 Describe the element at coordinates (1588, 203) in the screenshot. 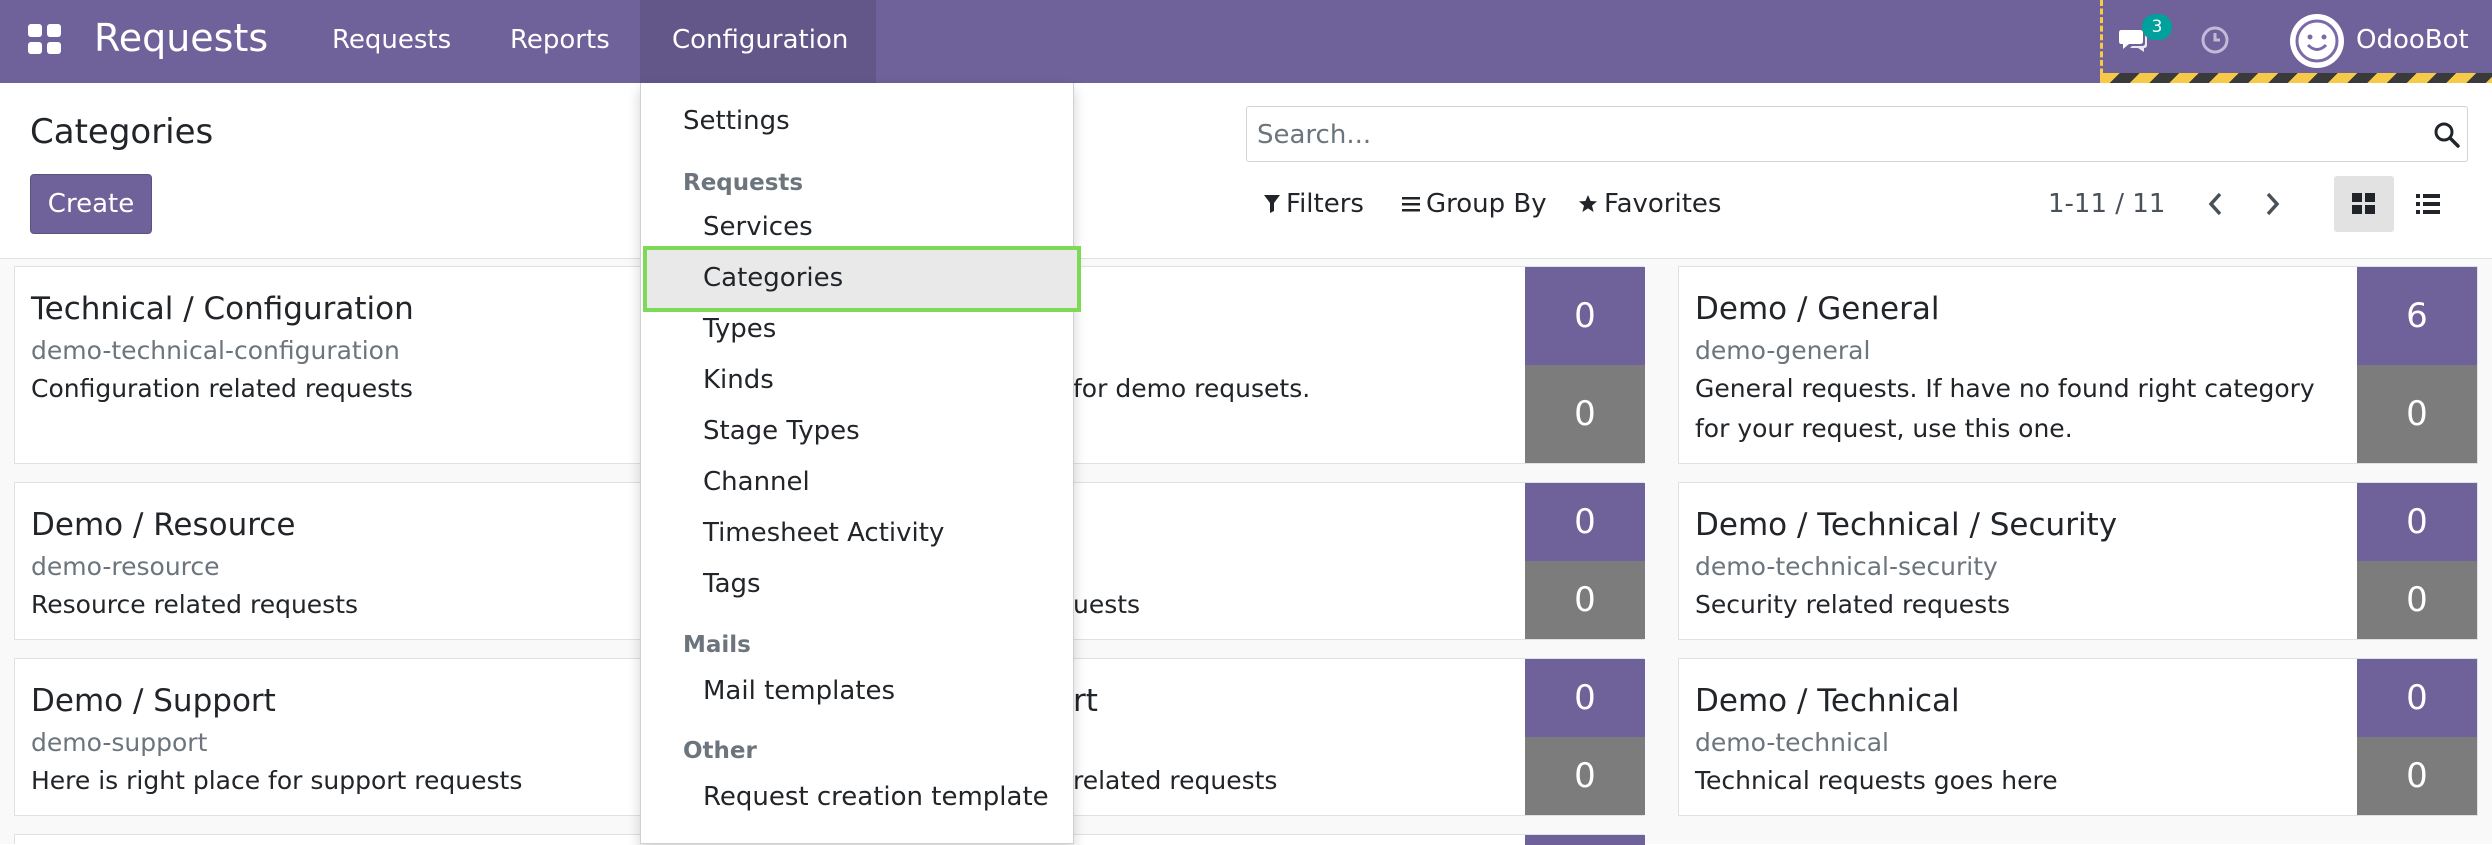

I see `star-icon` at that location.